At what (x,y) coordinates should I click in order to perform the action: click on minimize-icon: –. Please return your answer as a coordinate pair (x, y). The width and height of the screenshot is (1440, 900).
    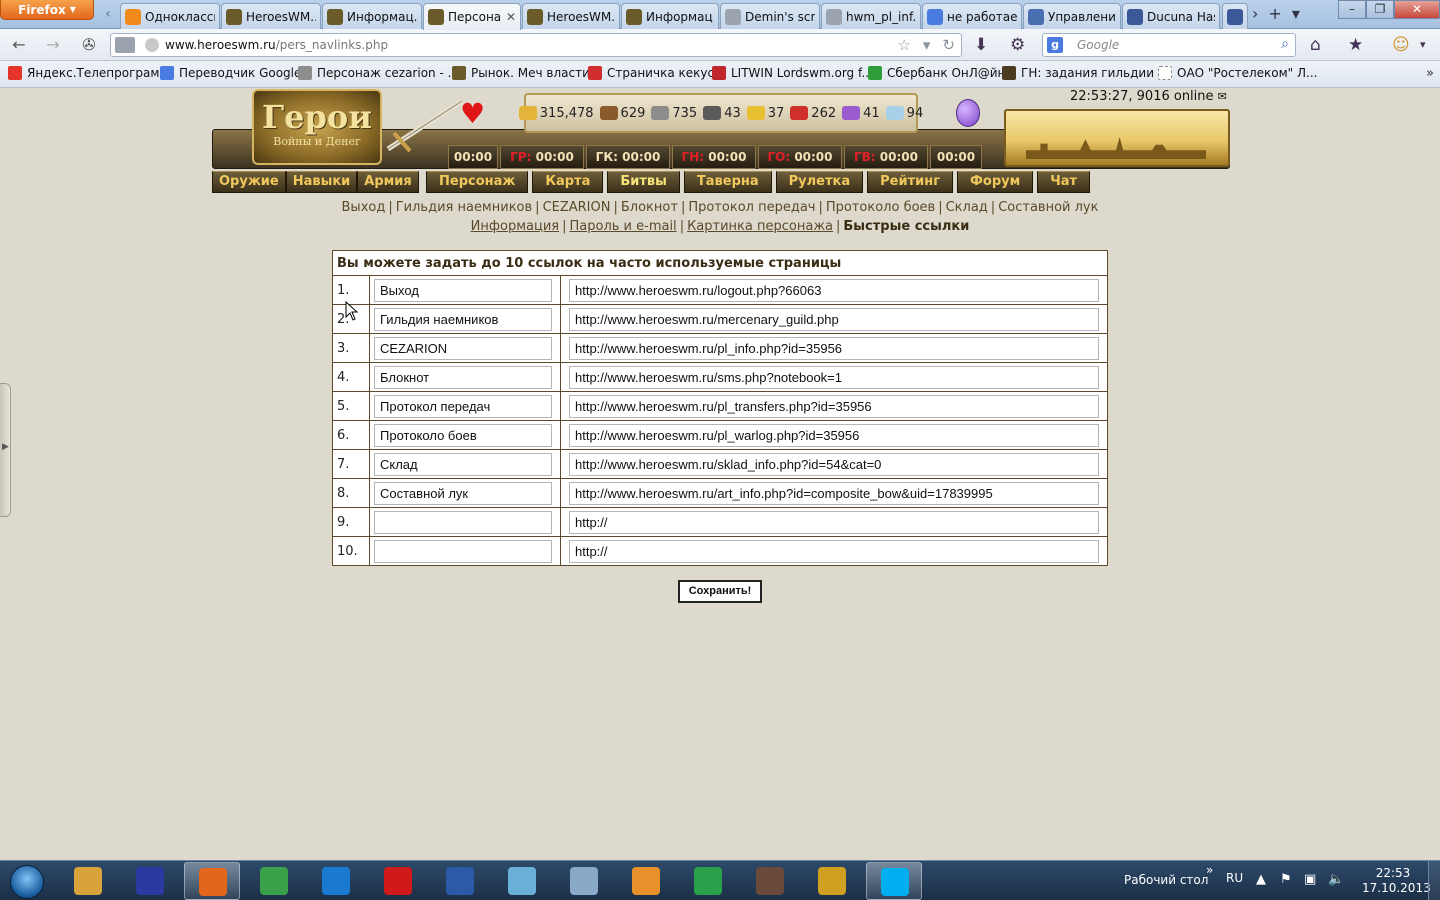
    Looking at the image, I should click on (1352, 9).